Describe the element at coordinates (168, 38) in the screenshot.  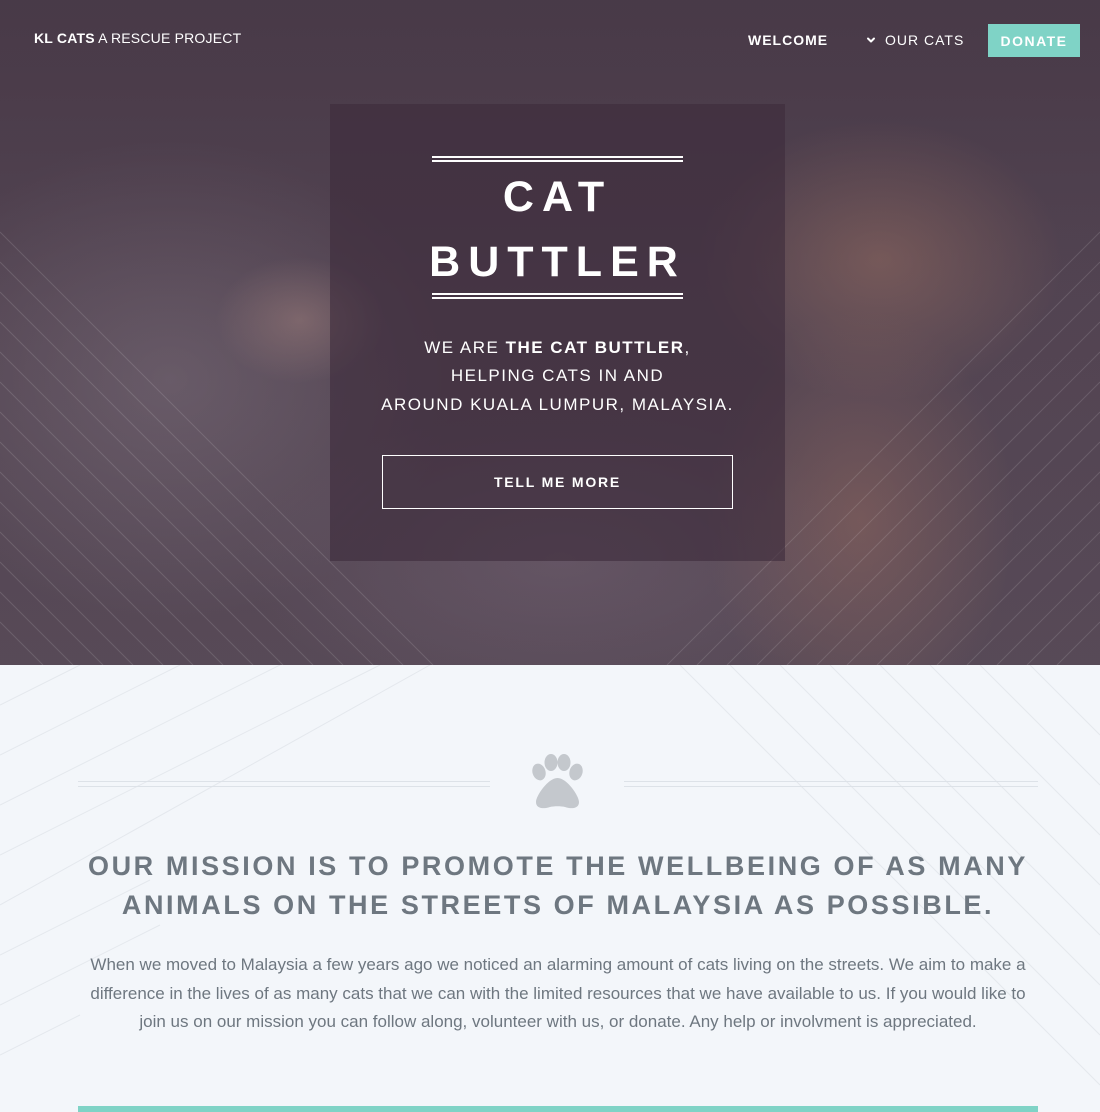
I see `brand-tagline: A RESCUE PROJECT` at that location.